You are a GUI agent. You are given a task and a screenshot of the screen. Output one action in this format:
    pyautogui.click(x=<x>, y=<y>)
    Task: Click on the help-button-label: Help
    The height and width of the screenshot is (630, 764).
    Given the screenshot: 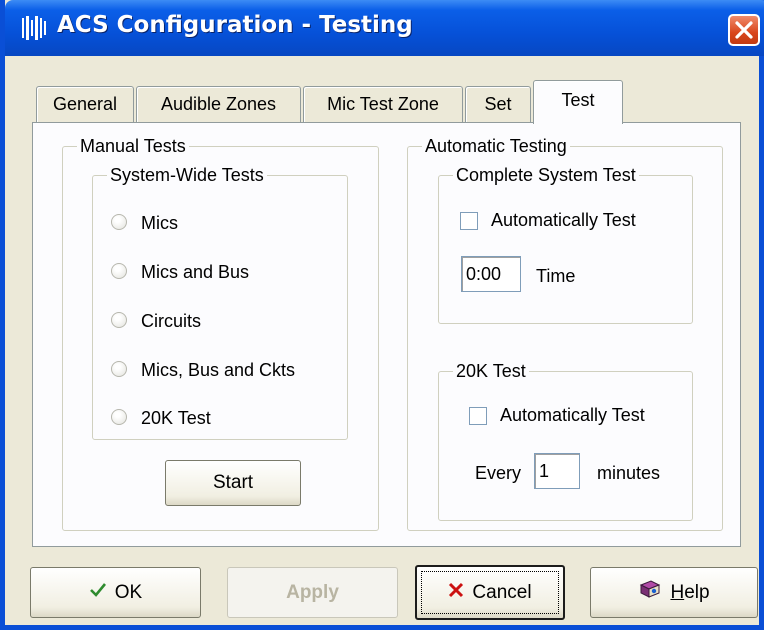 What is the action you would take?
    pyautogui.click(x=689, y=593)
    